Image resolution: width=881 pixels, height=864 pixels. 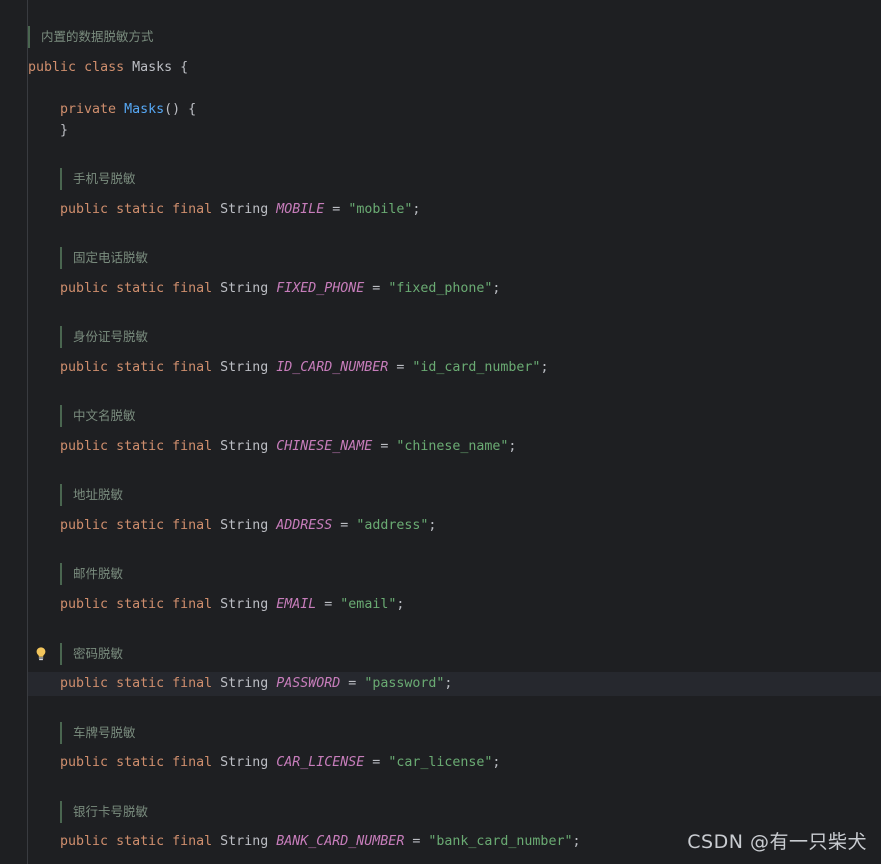 What do you see at coordinates (98, 494) in the screenshot?
I see `folded-comment-text: 地址脱敏` at bounding box center [98, 494].